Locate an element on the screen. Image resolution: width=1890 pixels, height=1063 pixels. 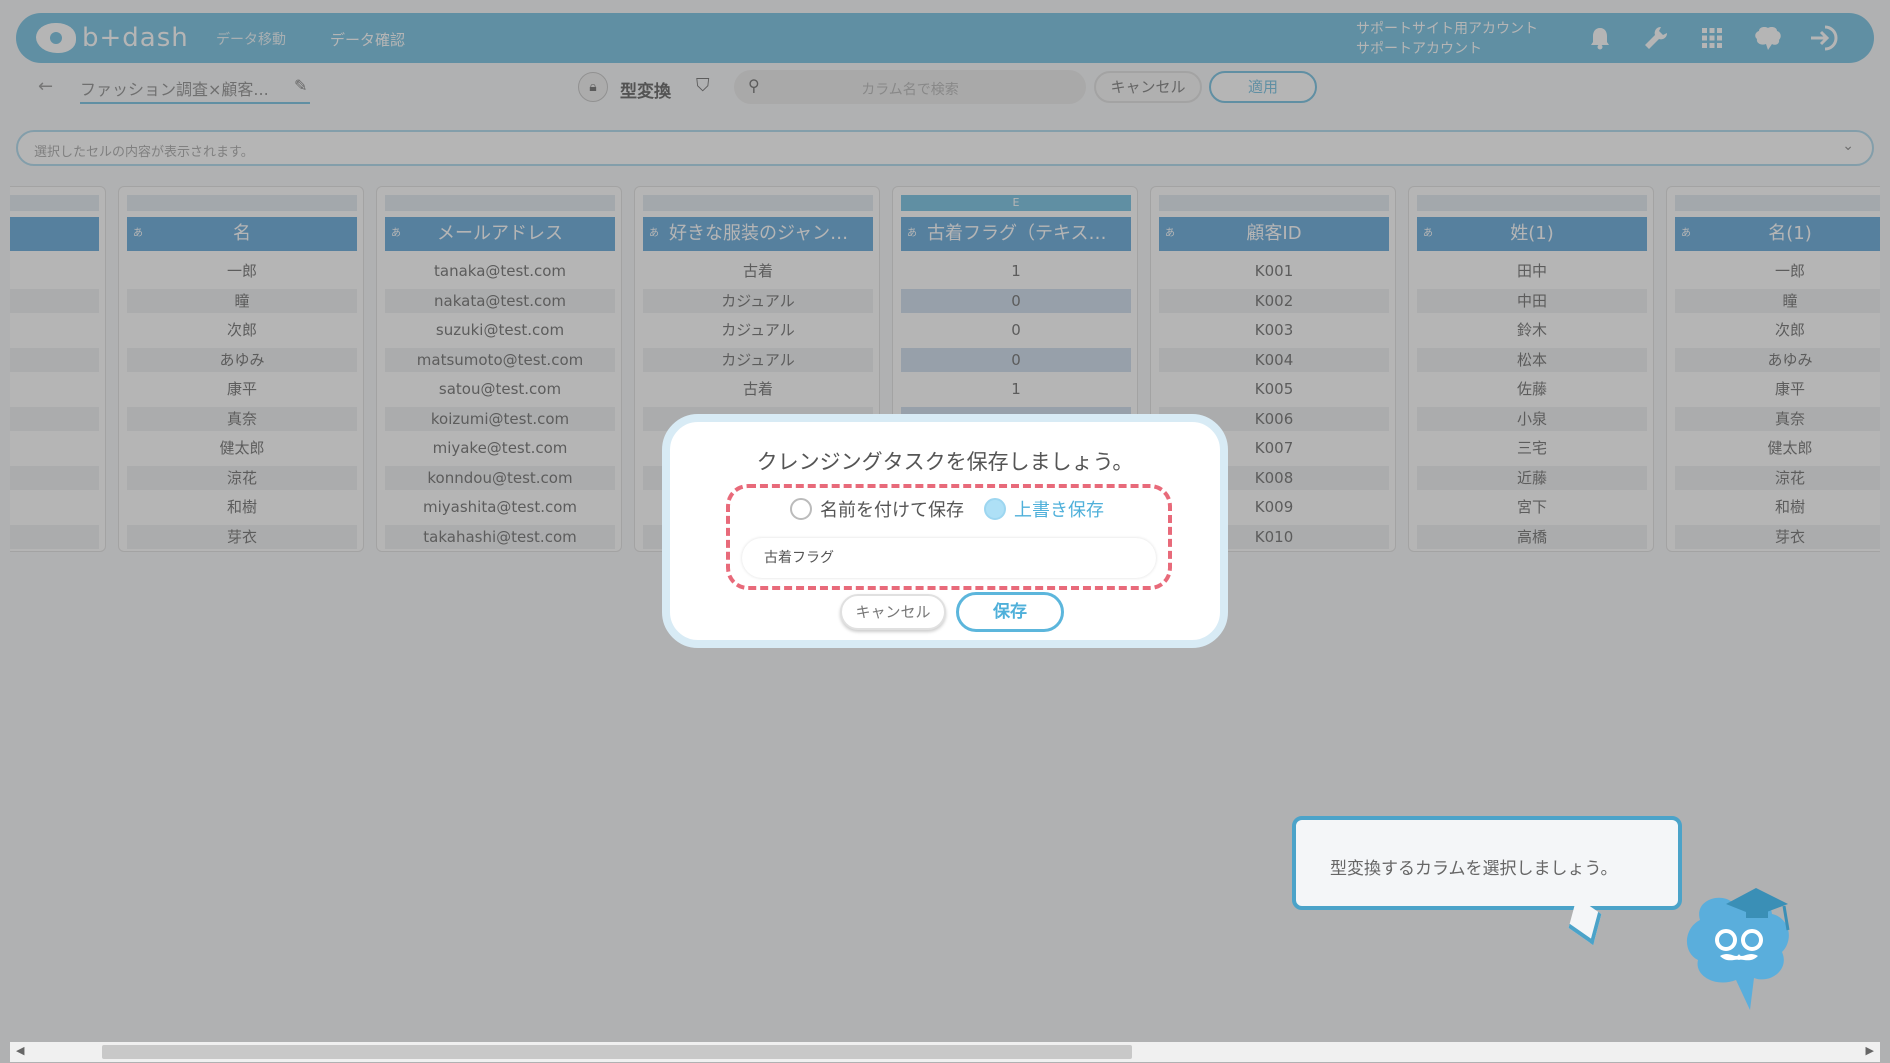
radio-save-as-new-label: 名前を付けて保存 is located at coordinates (892, 509).